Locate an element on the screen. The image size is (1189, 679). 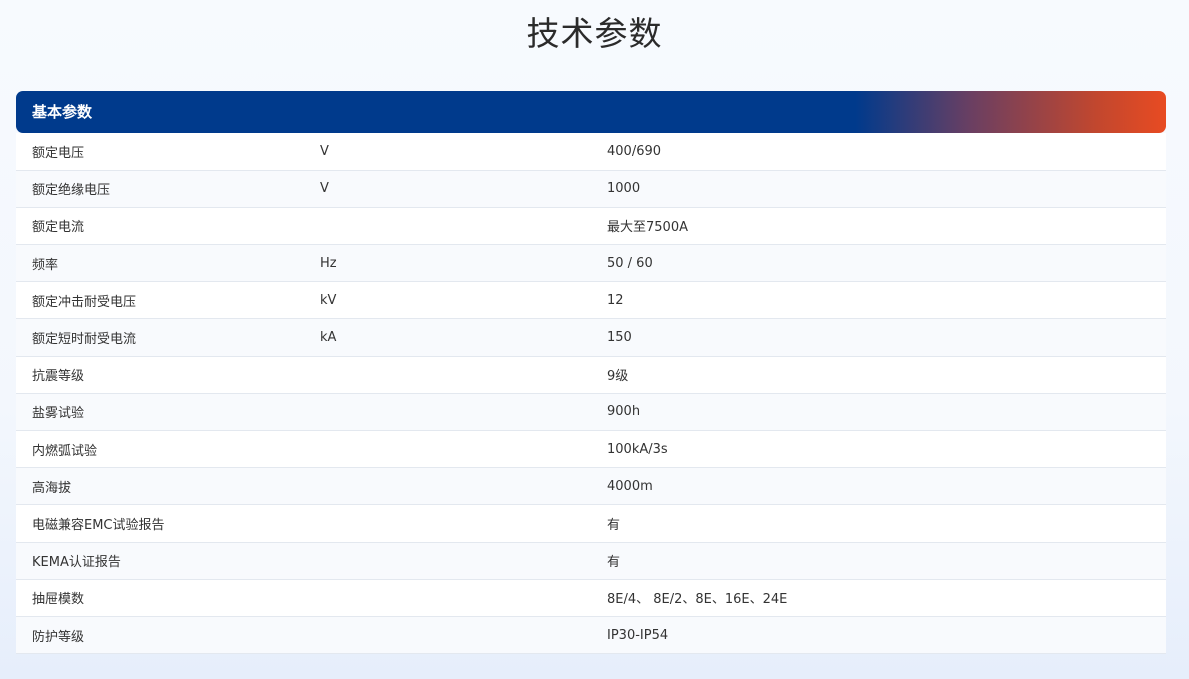
table-row: 抽屉模数 8E/4、 8E/2、8E、16E、24E is located at coordinates (591, 598).